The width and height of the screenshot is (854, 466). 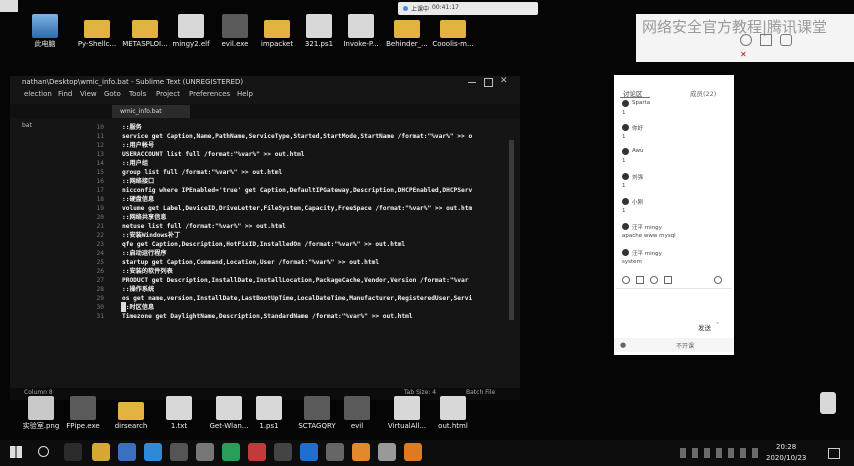 I want to click on desktop-icon-fpipe: FPipe.exe, so click(x=83, y=413).